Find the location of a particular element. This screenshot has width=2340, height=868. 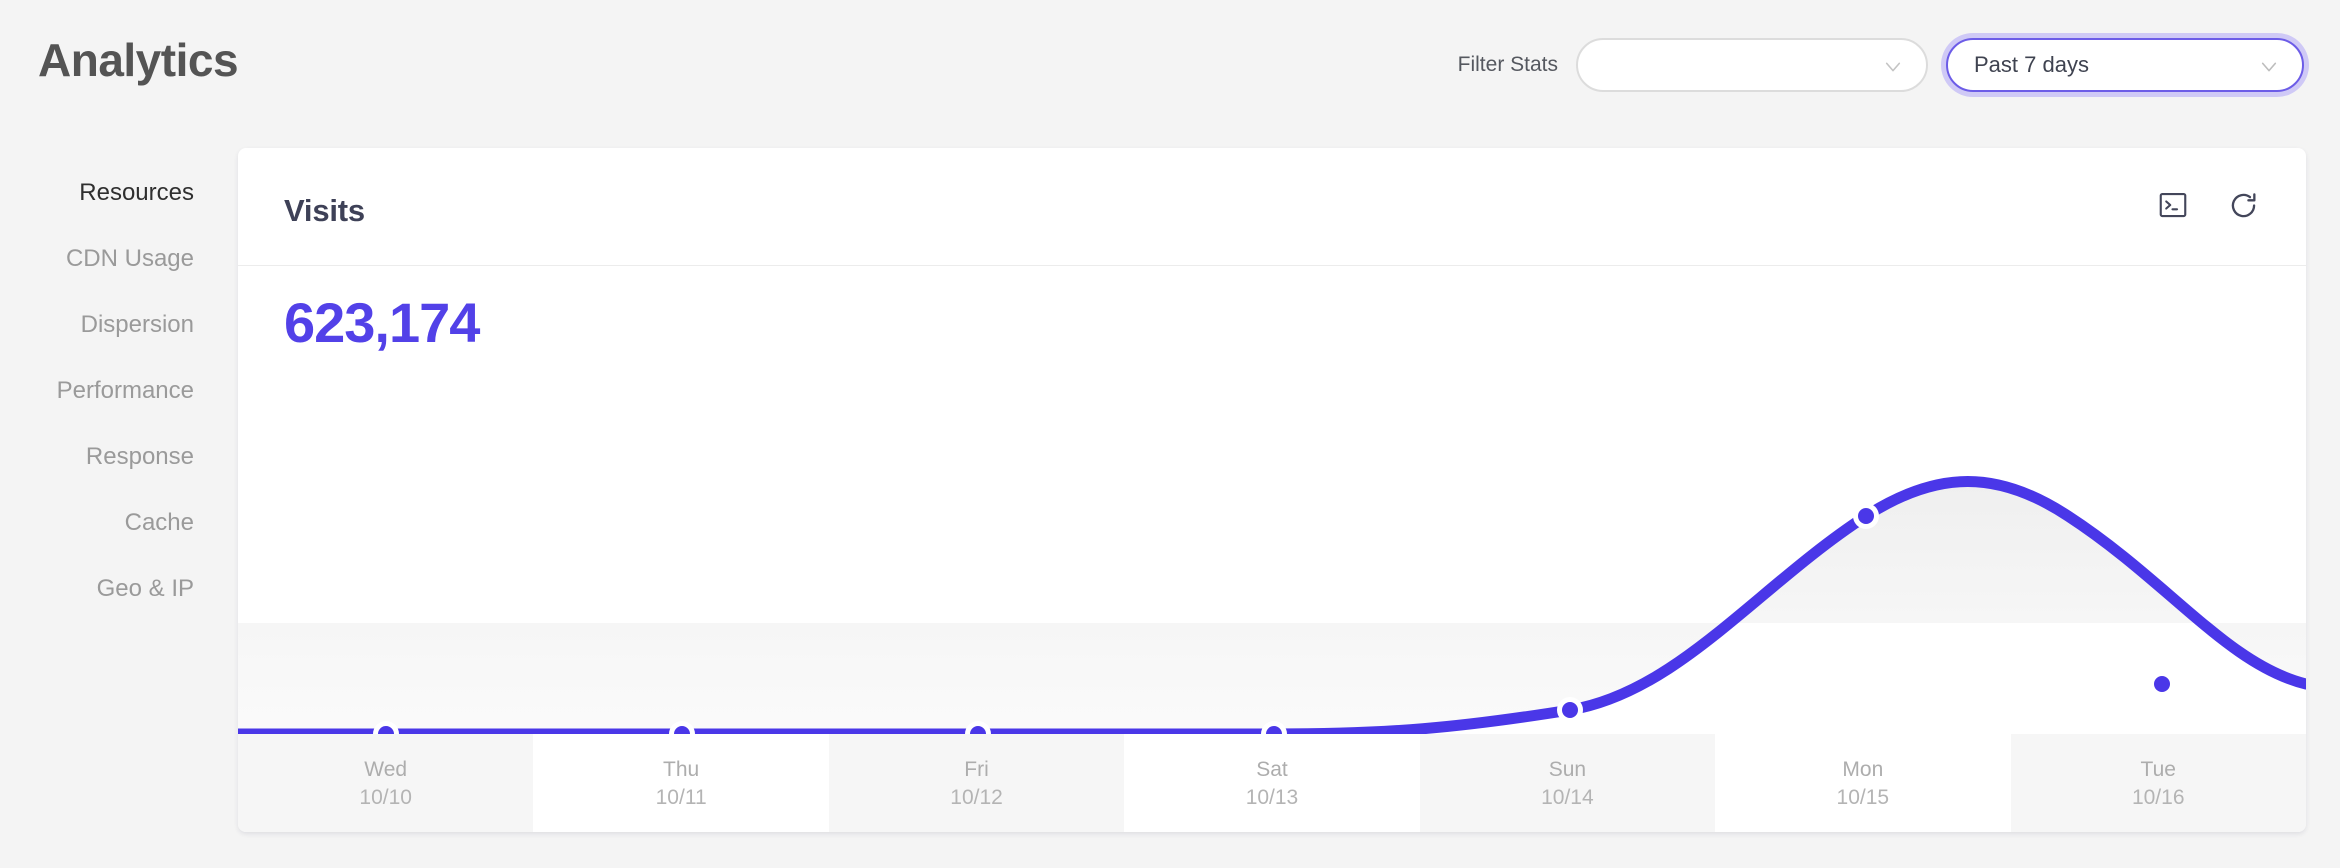

filter-stats-label: Filter Stats is located at coordinates (1507, 64).